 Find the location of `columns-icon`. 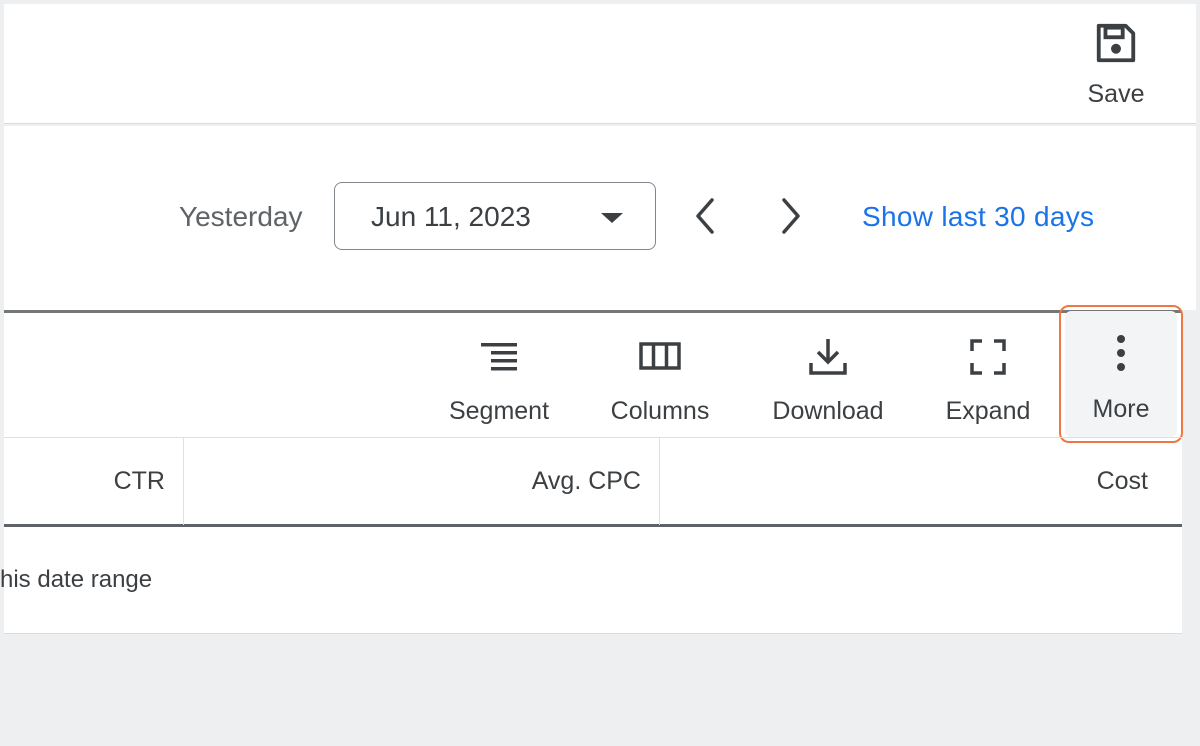

columns-icon is located at coordinates (660, 356).